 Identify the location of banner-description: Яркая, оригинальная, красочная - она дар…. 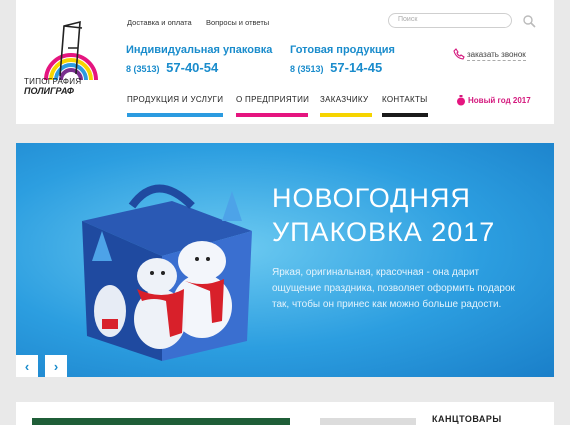
(393, 288).